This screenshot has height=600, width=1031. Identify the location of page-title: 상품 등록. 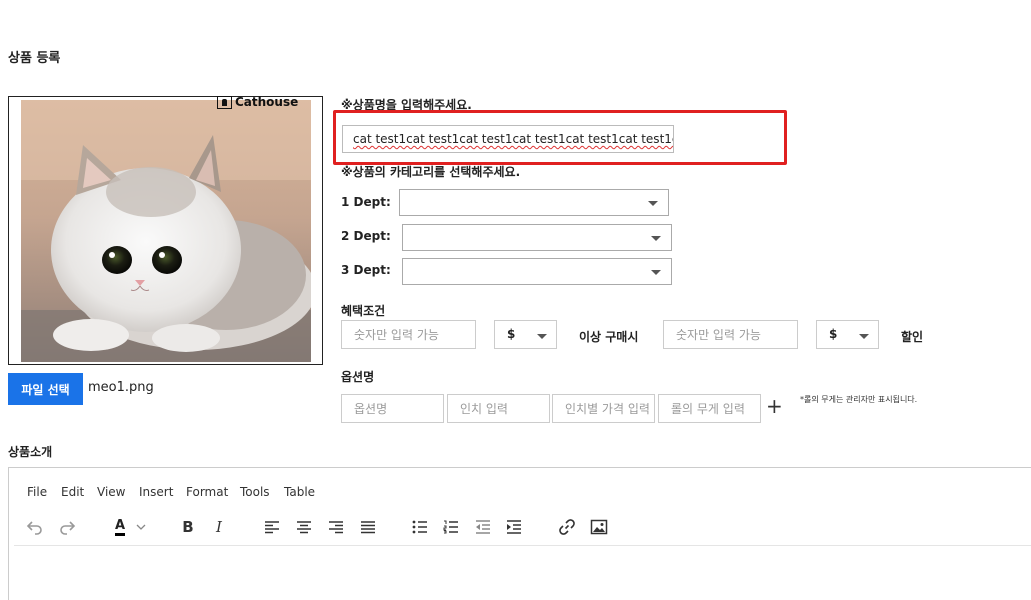
(34, 58).